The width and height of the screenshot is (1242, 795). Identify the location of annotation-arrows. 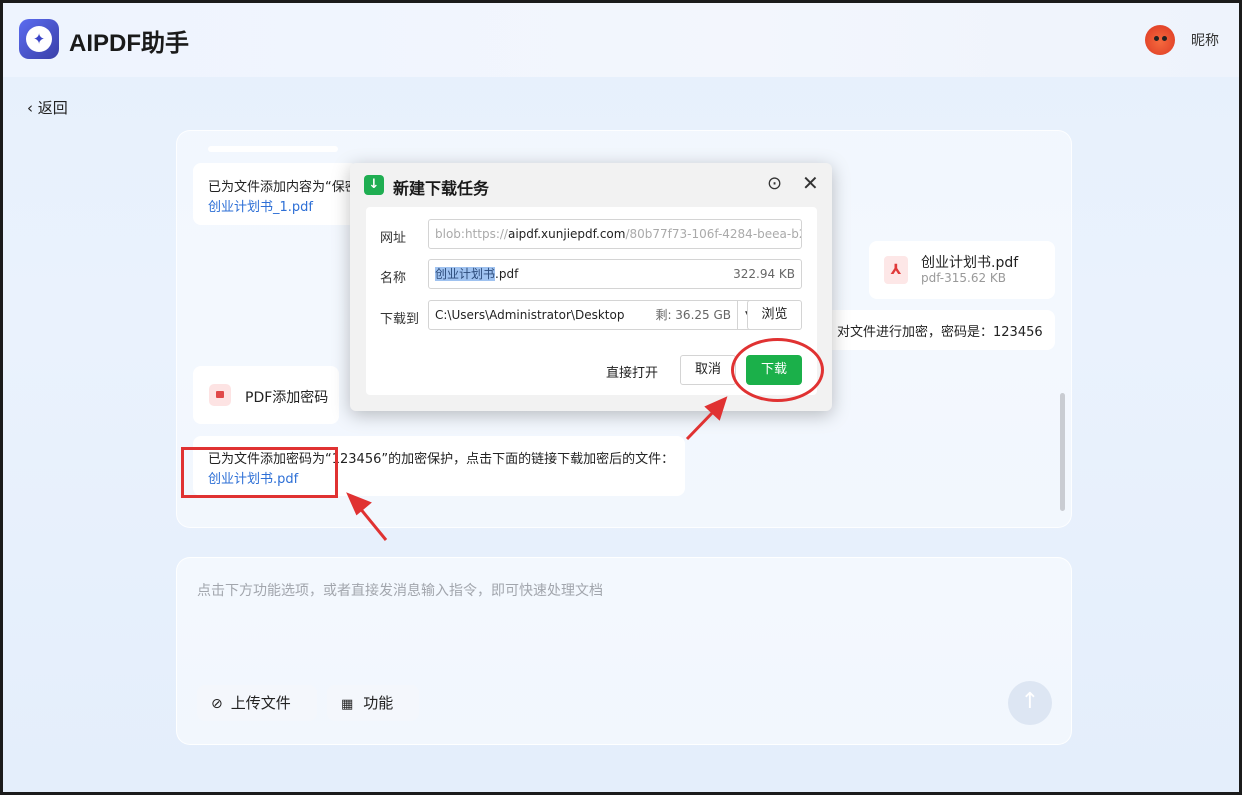
(537, 468).